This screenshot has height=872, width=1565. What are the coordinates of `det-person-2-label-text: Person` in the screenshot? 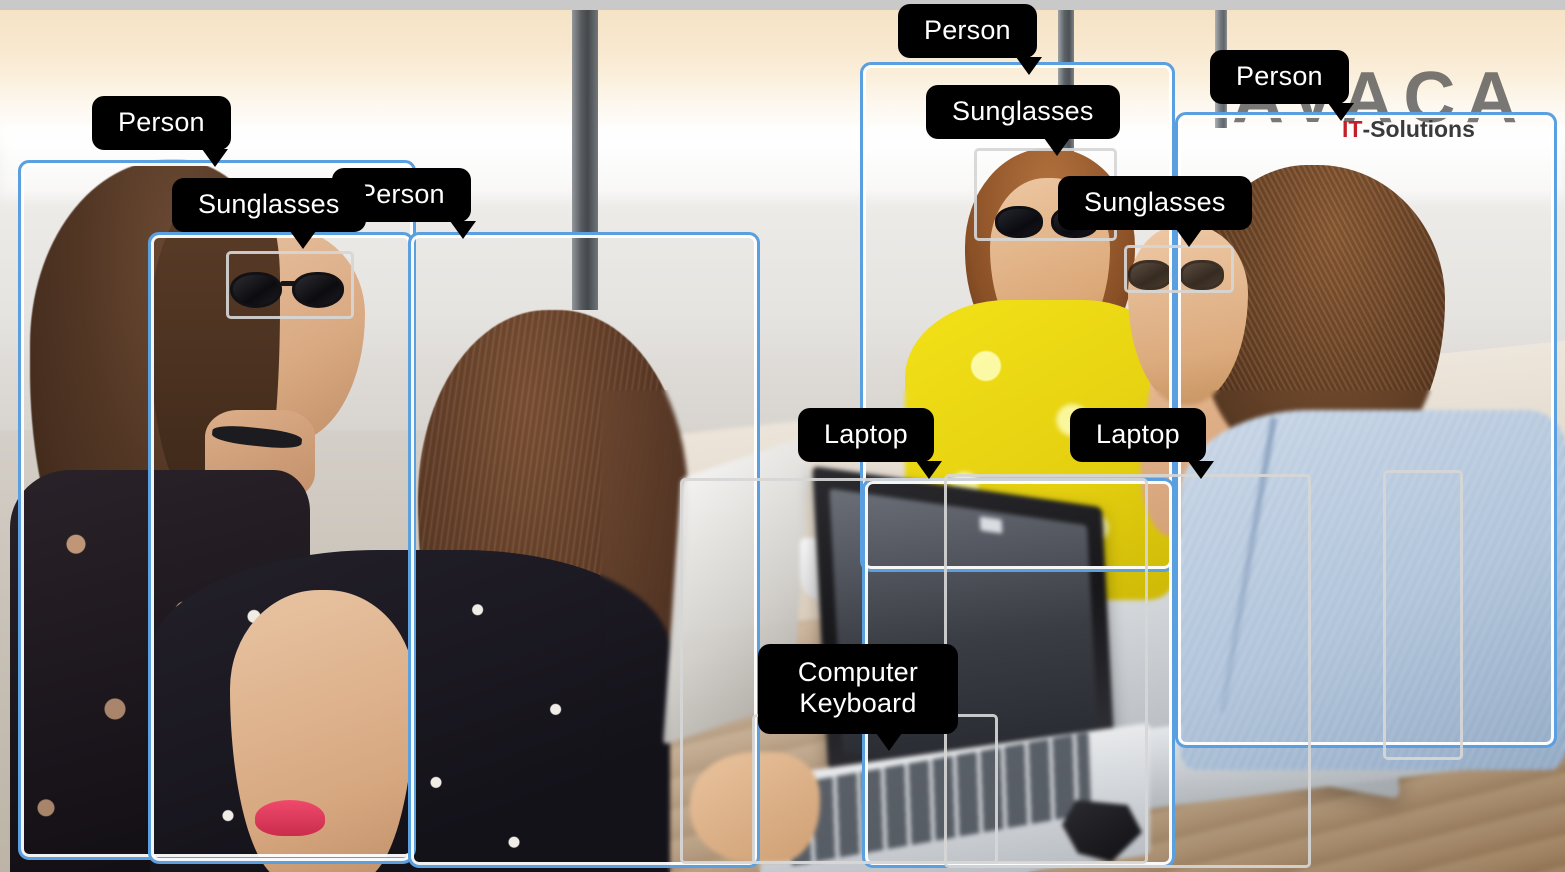 It's located at (401, 194).